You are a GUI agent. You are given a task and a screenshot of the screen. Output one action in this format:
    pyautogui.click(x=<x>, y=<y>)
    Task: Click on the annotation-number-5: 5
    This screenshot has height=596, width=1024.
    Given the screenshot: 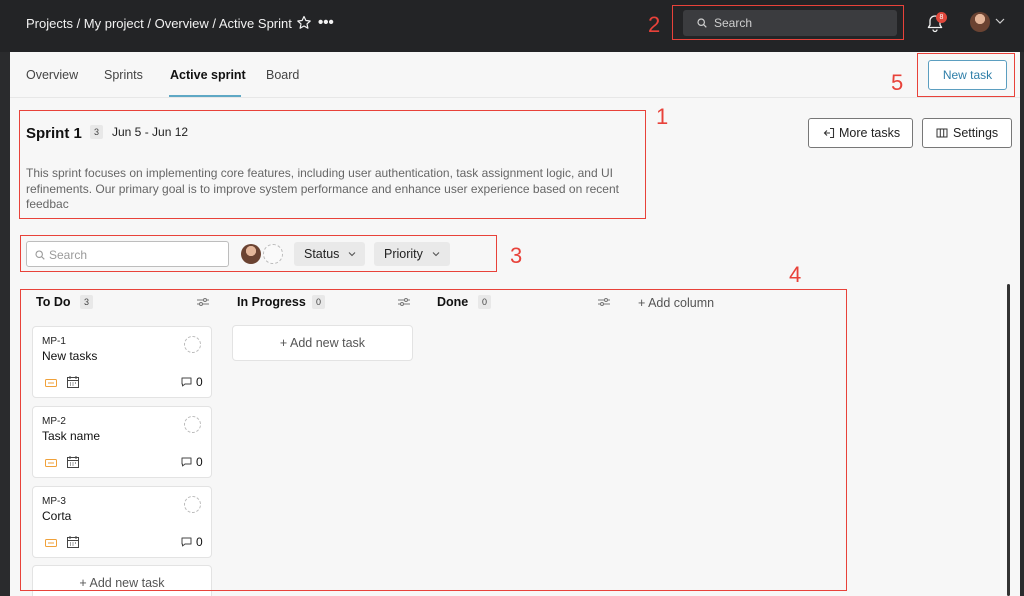 What is the action you would take?
    pyautogui.click(x=897, y=82)
    